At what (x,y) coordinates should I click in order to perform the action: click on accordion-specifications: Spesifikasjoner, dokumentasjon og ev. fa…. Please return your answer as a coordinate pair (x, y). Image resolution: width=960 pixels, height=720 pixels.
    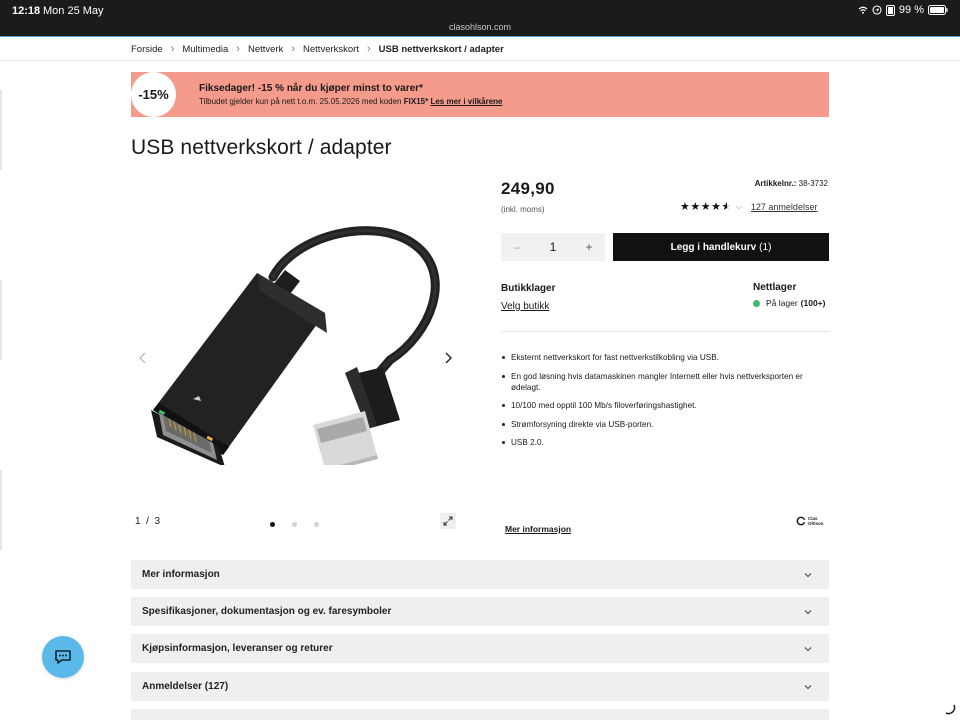
    Looking at the image, I should click on (480, 611).